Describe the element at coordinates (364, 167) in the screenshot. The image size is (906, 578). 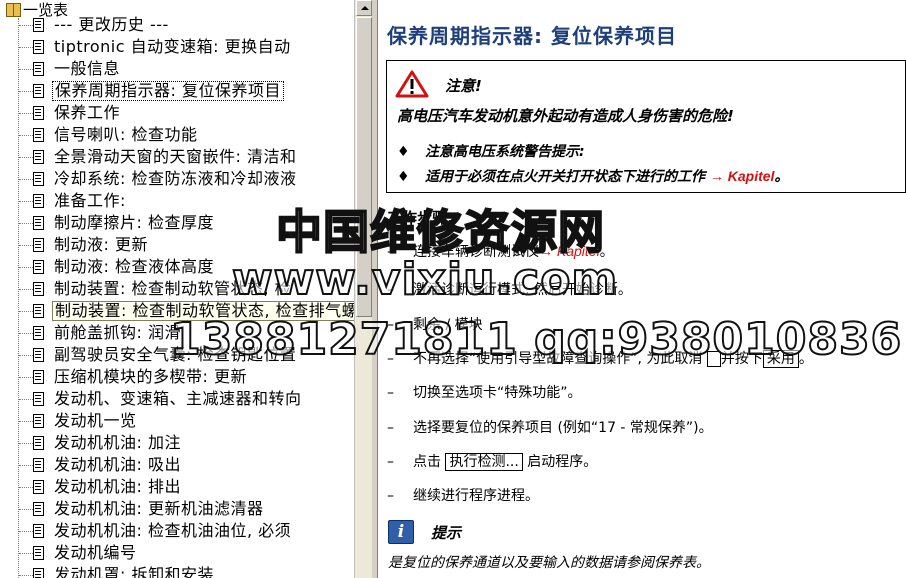
I see `scroll-thumb` at that location.